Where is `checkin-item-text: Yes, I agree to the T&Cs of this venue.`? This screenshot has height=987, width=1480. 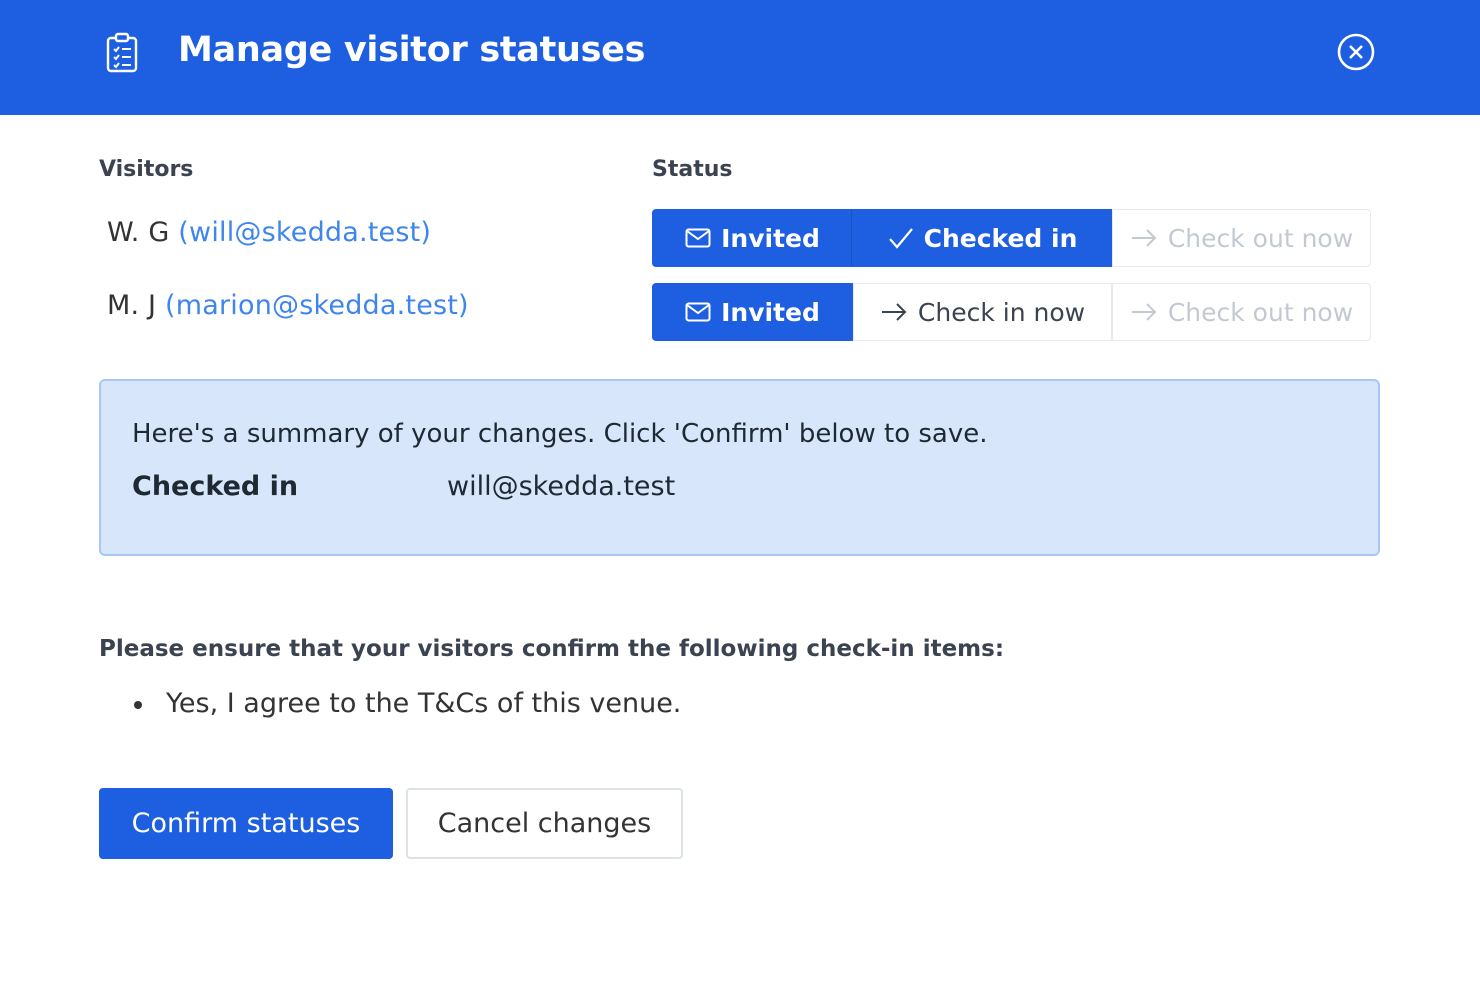 checkin-item-text: Yes, I agree to the T&Cs of this venue. is located at coordinates (424, 703).